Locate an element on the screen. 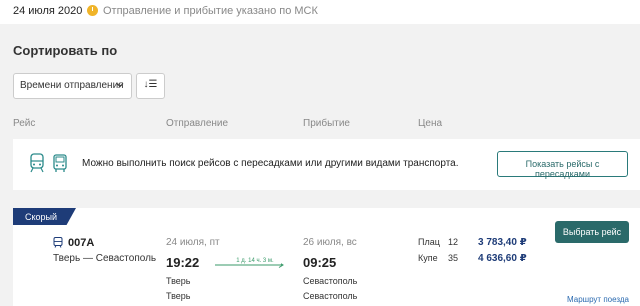 The height and width of the screenshot is (306, 640). column-header-departure: Отправление is located at coordinates (197, 123).